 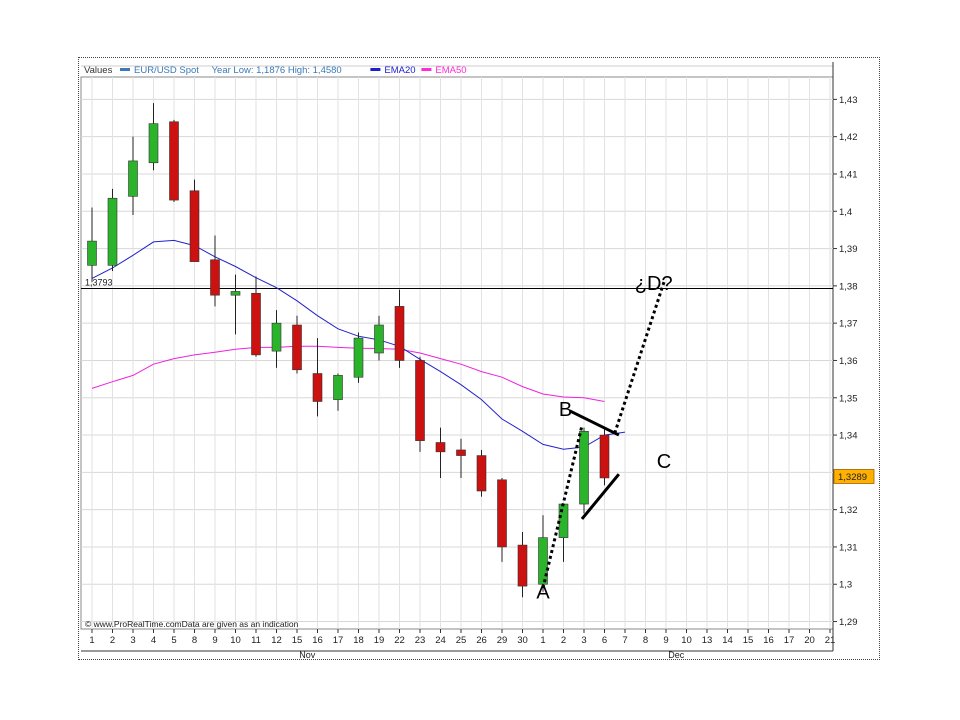 I want to click on y-tick-label: 1,38, so click(x=848, y=286).